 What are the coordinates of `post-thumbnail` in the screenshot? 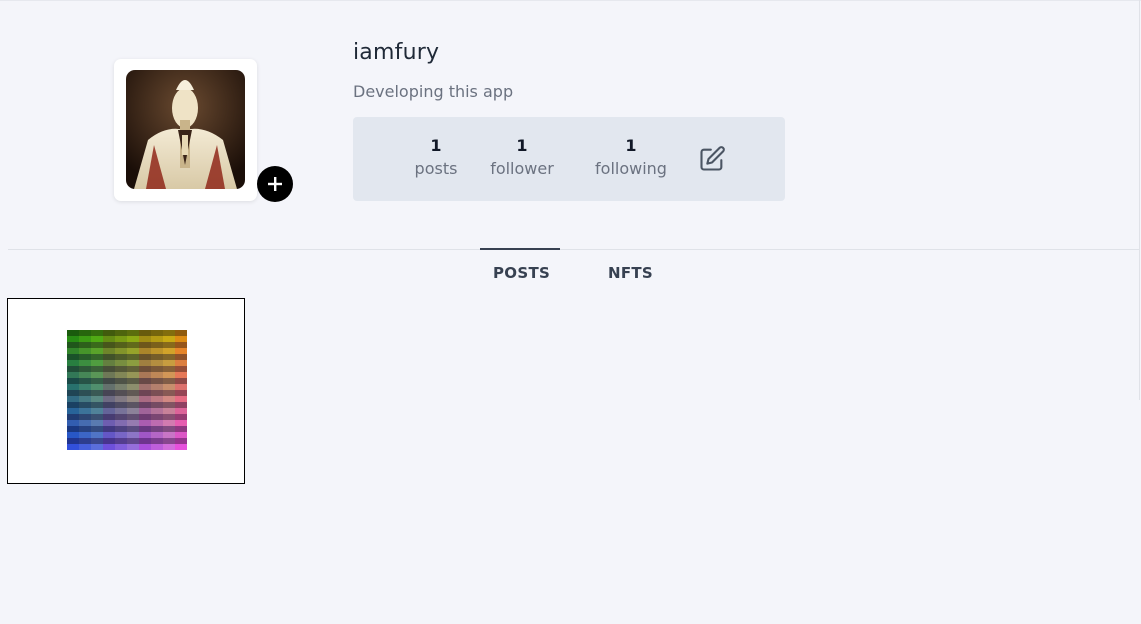 It's located at (127, 390).